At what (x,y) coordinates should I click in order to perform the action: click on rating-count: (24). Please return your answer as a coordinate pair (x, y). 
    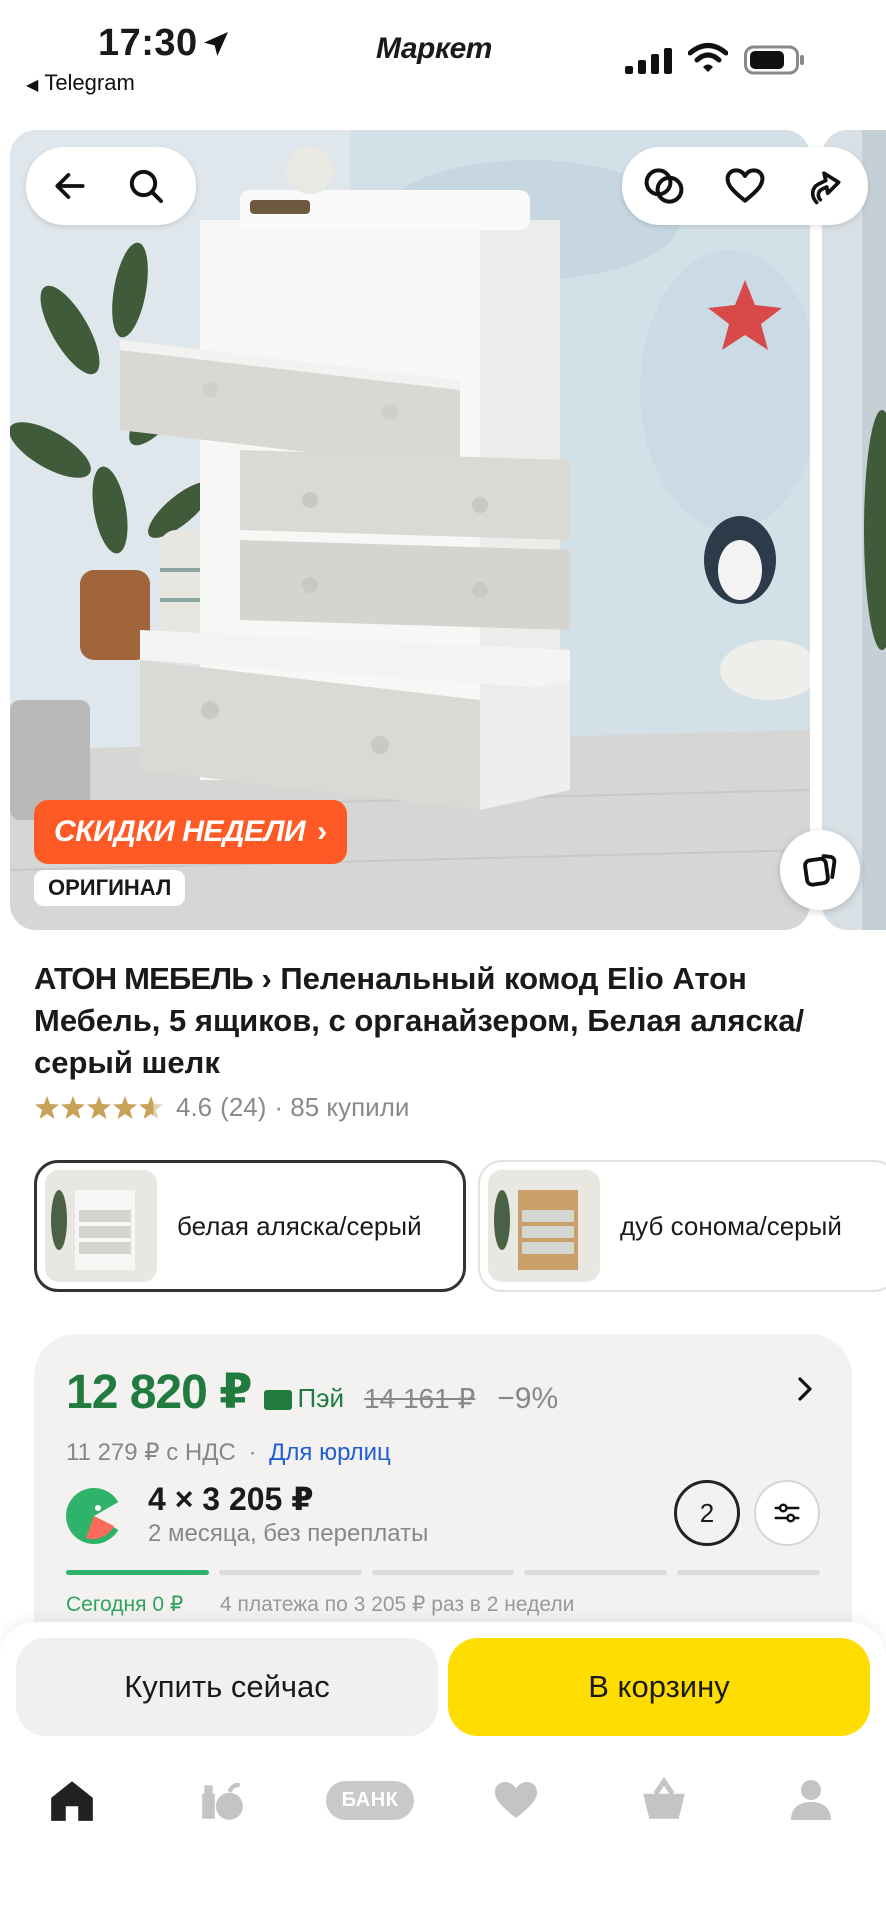
    Looking at the image, I should click on (243, 1107).